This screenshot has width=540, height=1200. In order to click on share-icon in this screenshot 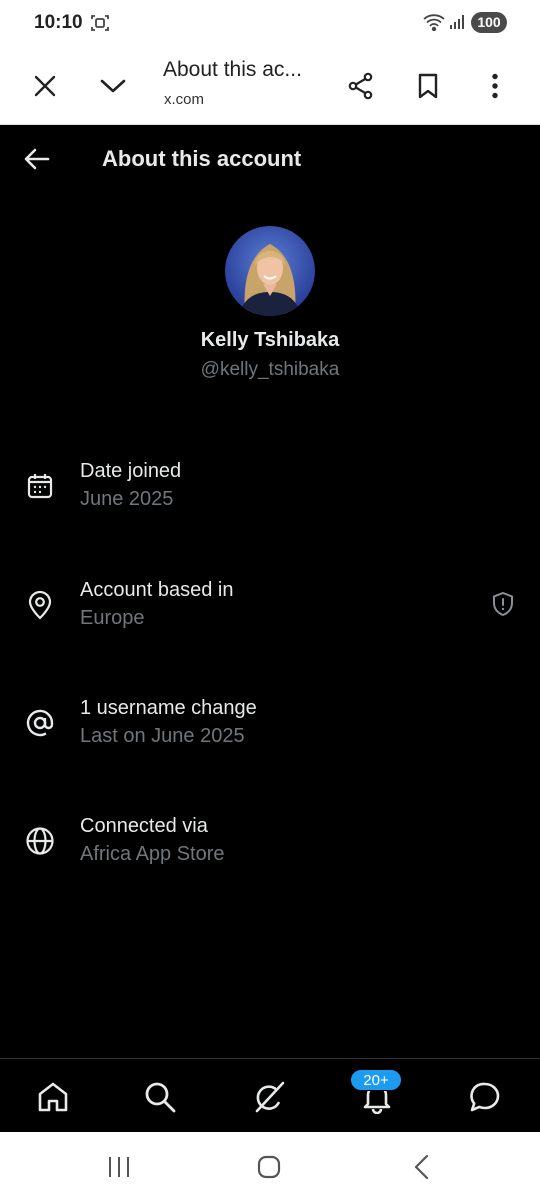, I will do `click(360, 86)`.